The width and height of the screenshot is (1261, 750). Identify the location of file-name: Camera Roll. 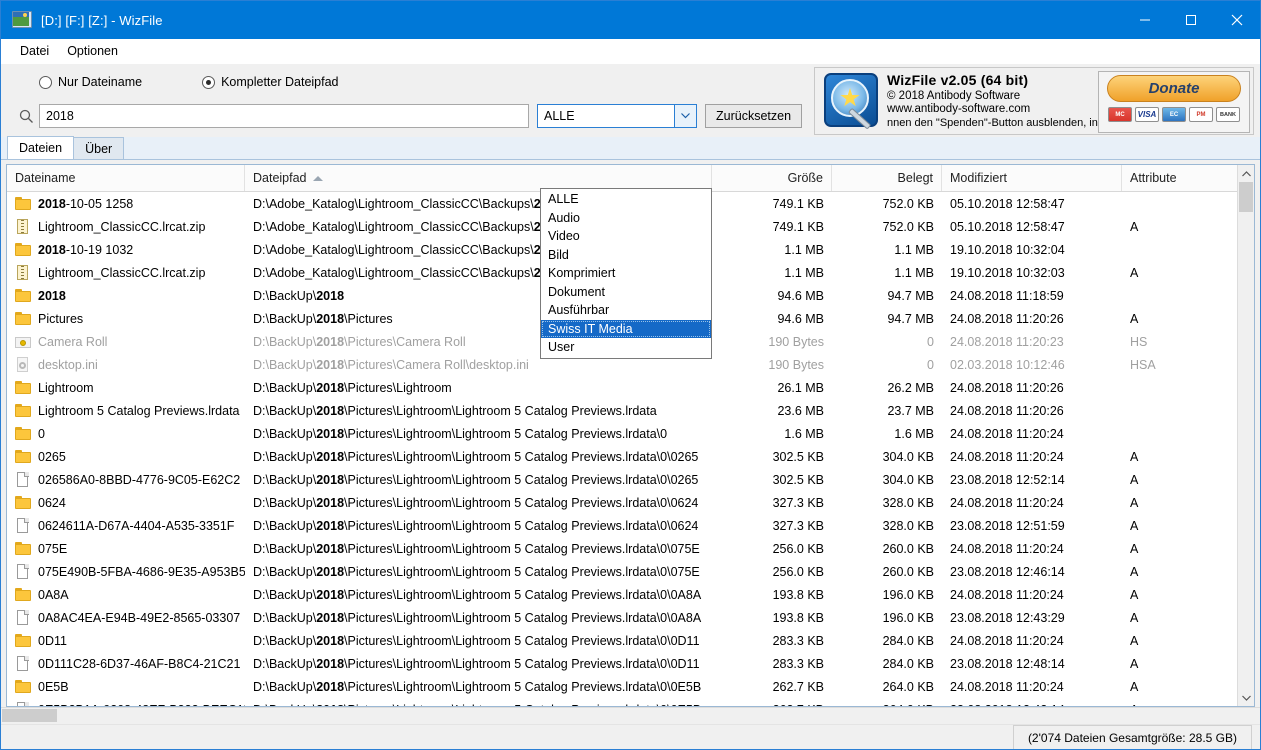
(73, 341).